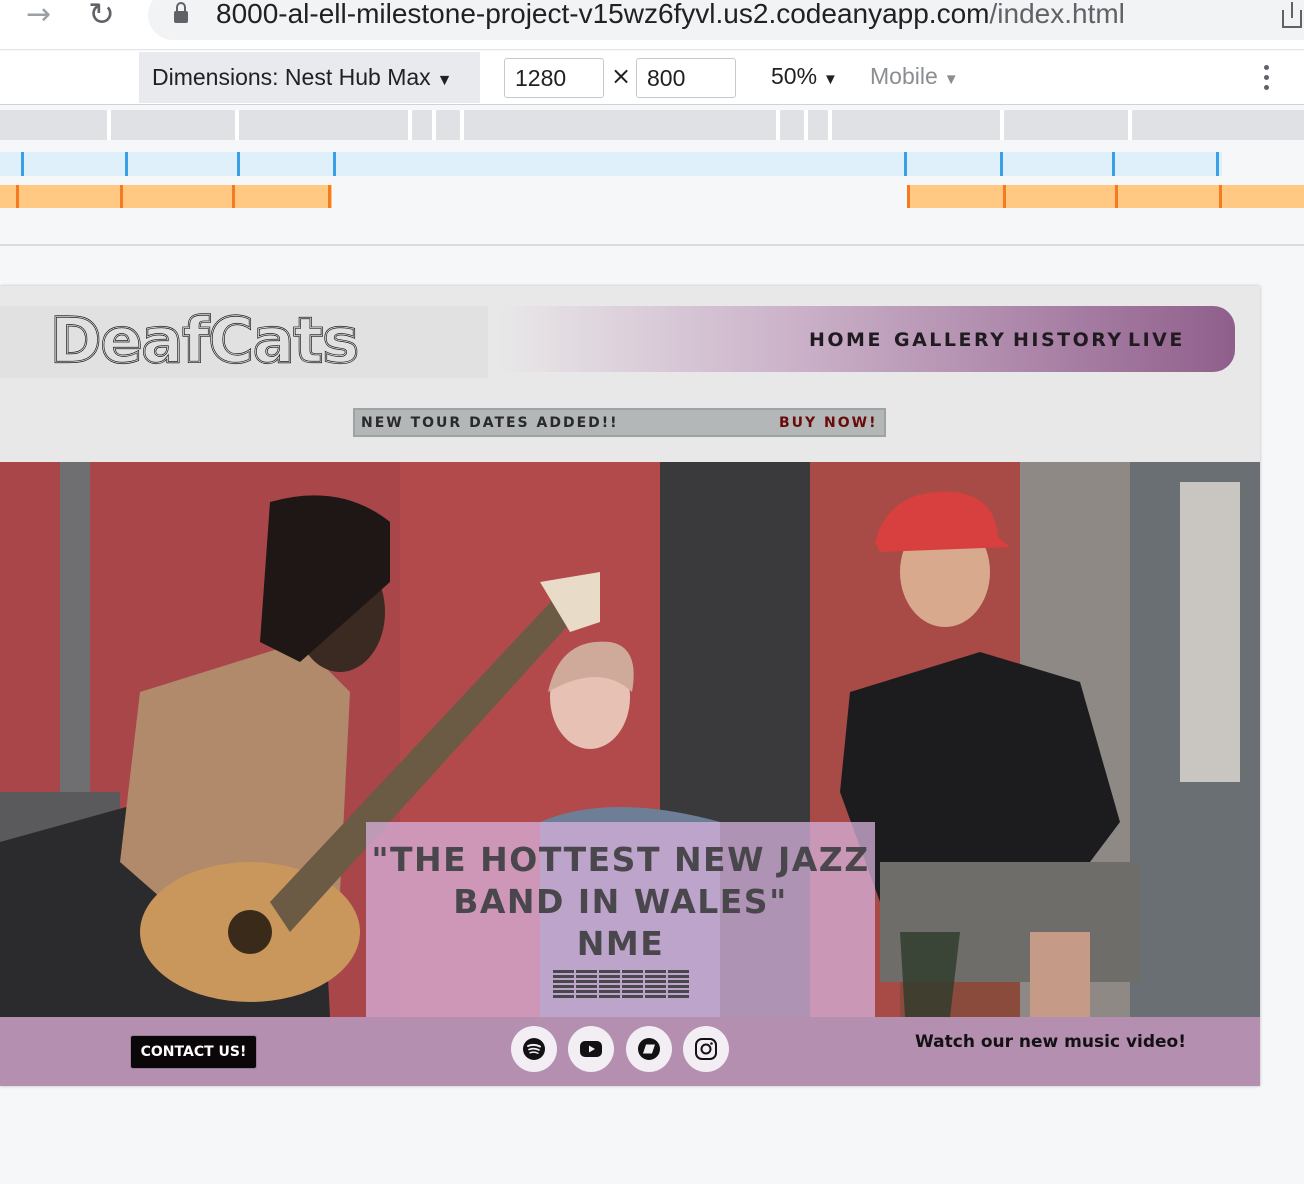 This screenshot has height=1184, width=1304. I want to click on media-query-bar-max-width, so click(611, 164).